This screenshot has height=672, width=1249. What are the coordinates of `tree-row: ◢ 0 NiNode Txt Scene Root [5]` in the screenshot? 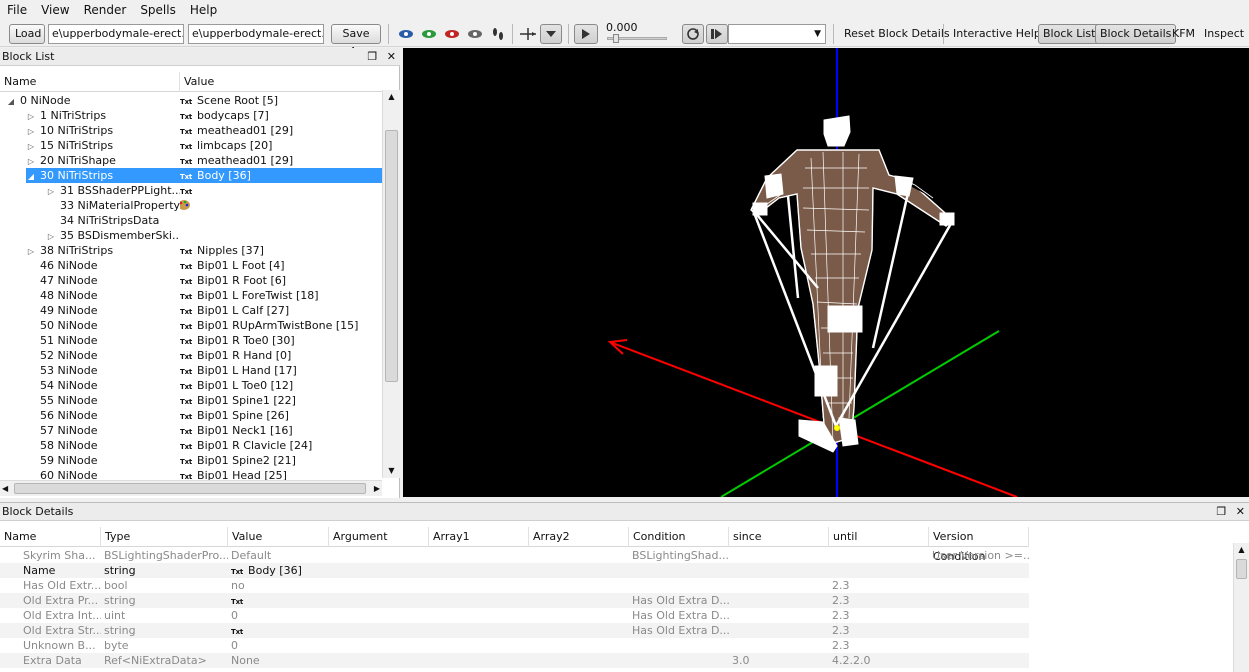 It's located at (191, 100).